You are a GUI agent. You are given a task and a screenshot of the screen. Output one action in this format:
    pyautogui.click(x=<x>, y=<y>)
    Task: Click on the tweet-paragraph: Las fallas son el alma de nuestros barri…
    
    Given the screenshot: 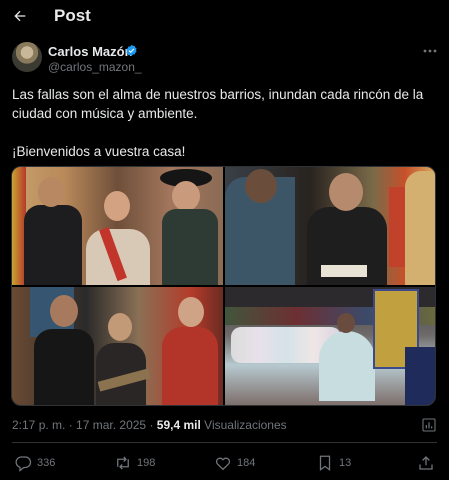 What is the action you would take?
    pyautogui.click(x=218, y=104)
    